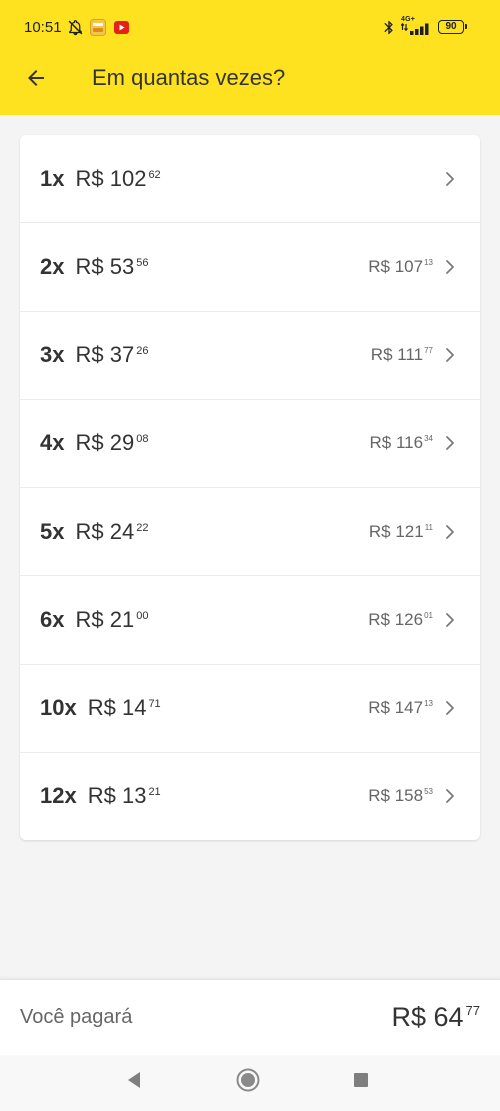 Image resolution: width=500 pixels, height=1111 pixels. Describe the element at coordinates (111, 178) in the screenshot. I see `installment-amount: R$ 102` at that location.